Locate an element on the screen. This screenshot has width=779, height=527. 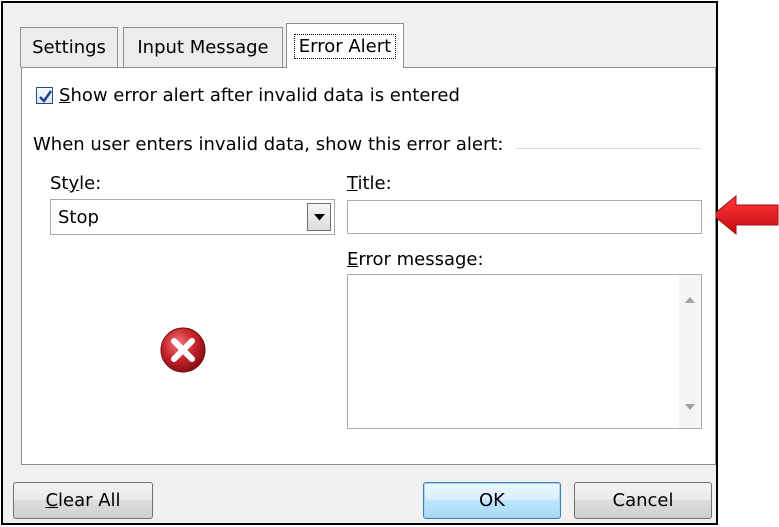
tab-error-alert-label: Error Alert is located at coordinates (345, 46).